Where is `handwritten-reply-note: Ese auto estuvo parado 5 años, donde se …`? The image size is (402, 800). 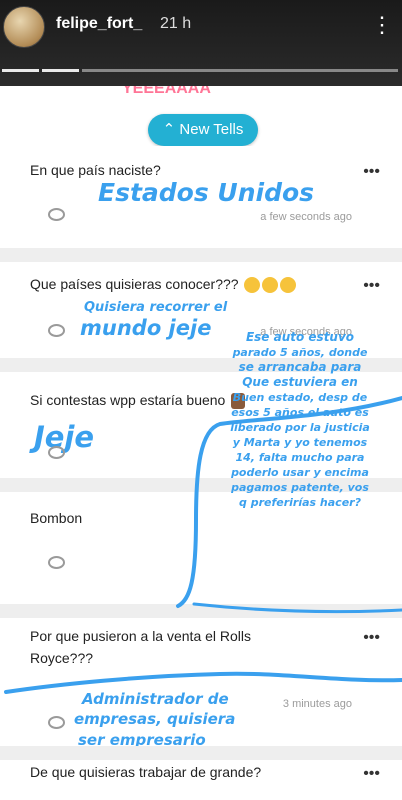
handwritten-reply-note: Ese auto estuvo parado 5 años, donde se … is located at coordinates (300, 420).